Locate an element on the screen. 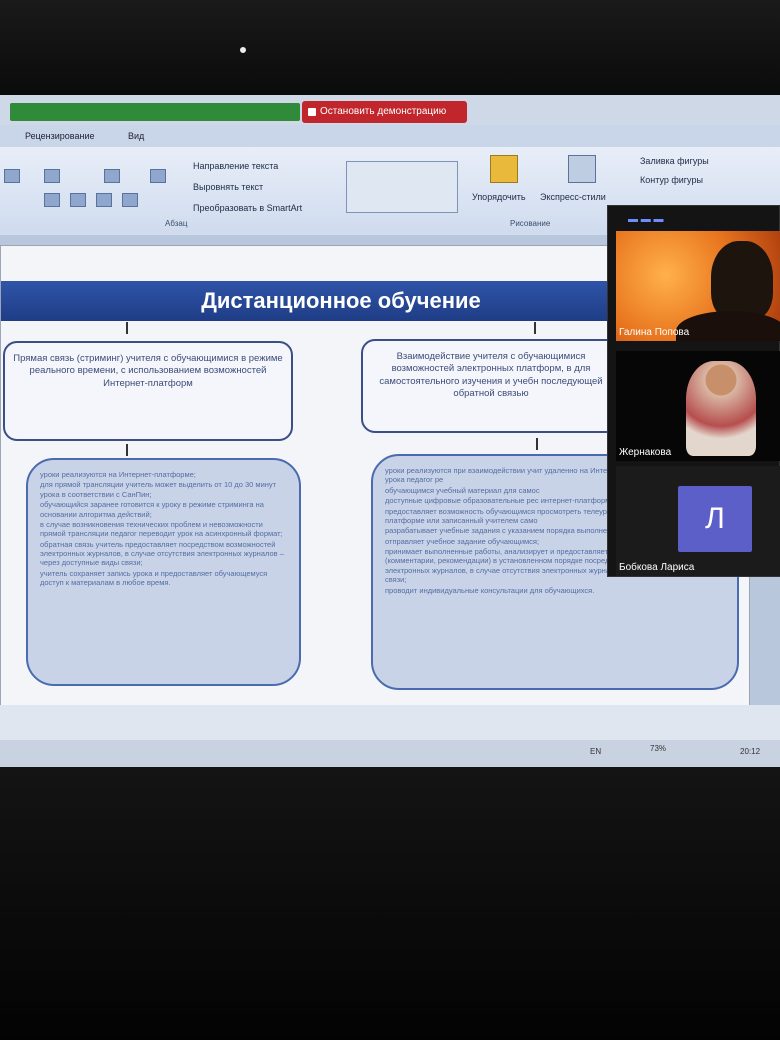 This screenshot has width=780, height=1040. participant-tile: Л Бобкова Лариса is located at coordinates (698, 521).